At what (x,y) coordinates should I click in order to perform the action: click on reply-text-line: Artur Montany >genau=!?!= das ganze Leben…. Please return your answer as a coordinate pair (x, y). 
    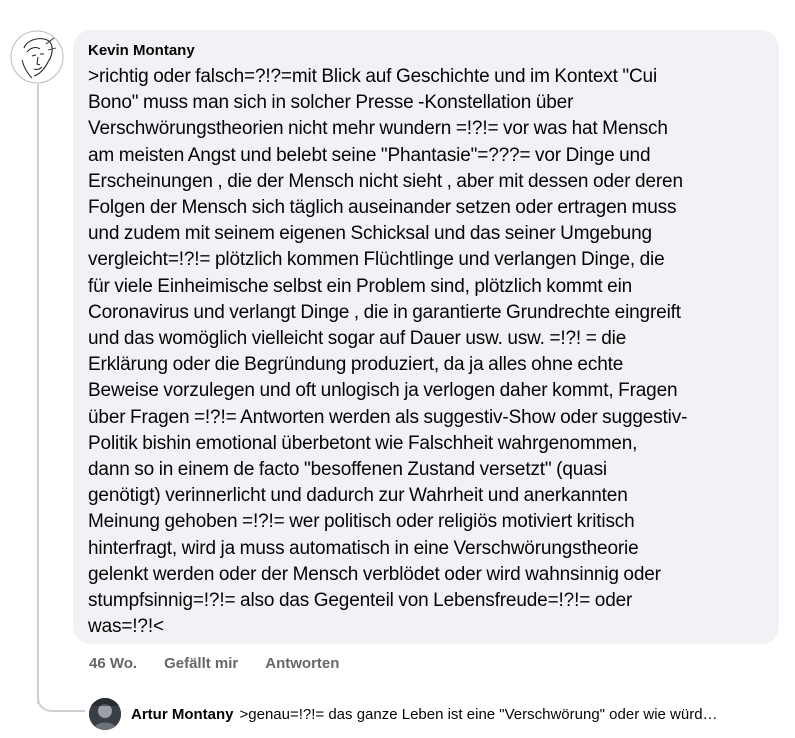
    Looking at the image, I should click on (424, 714).